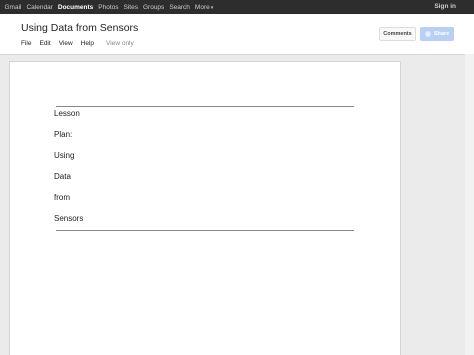 Image resolution: width=474 pixels, height=355 pixels. Describe the element at coordinates (427, 34) in the screenshot. I see `globe-icon` at that location.